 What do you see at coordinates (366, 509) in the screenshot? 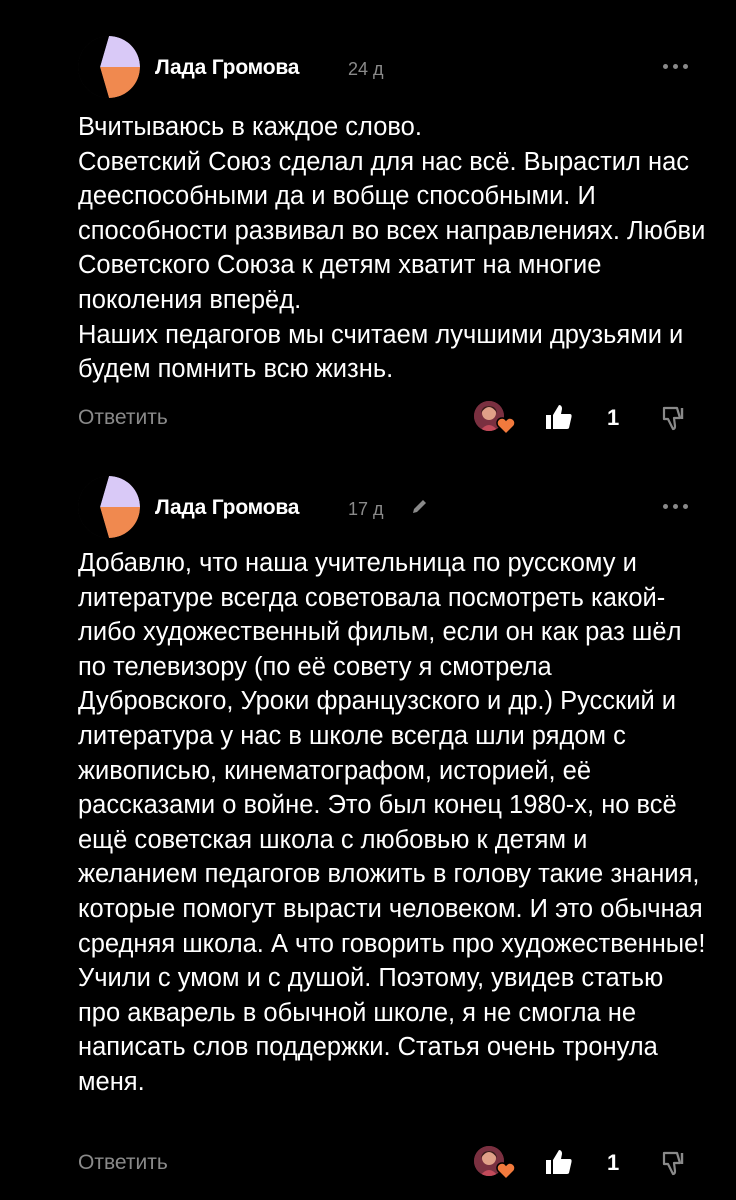
I see `comment-time: 17 д` at bounding box center [366, 509].